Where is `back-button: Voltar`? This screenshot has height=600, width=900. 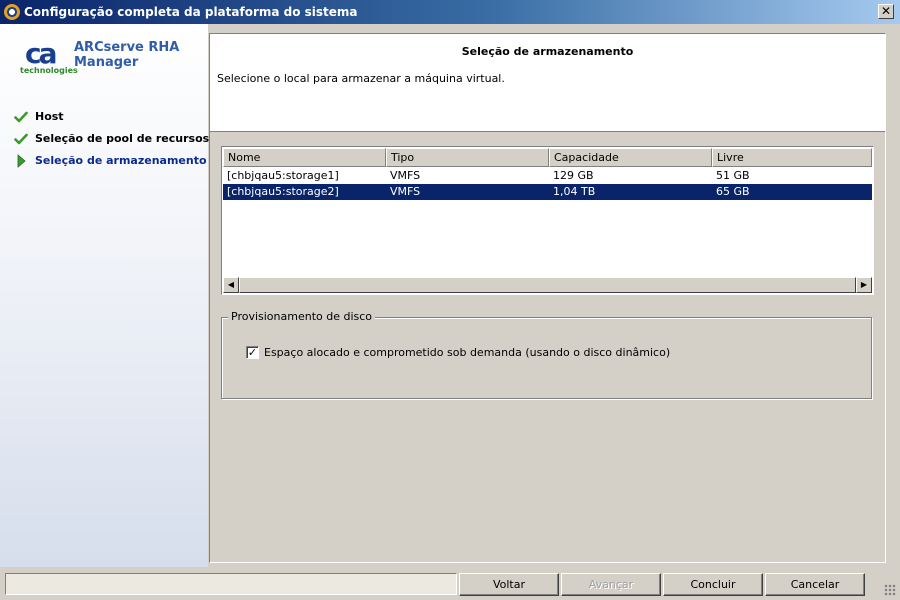 back-button: Voltar is located at coordinates (509, 584).